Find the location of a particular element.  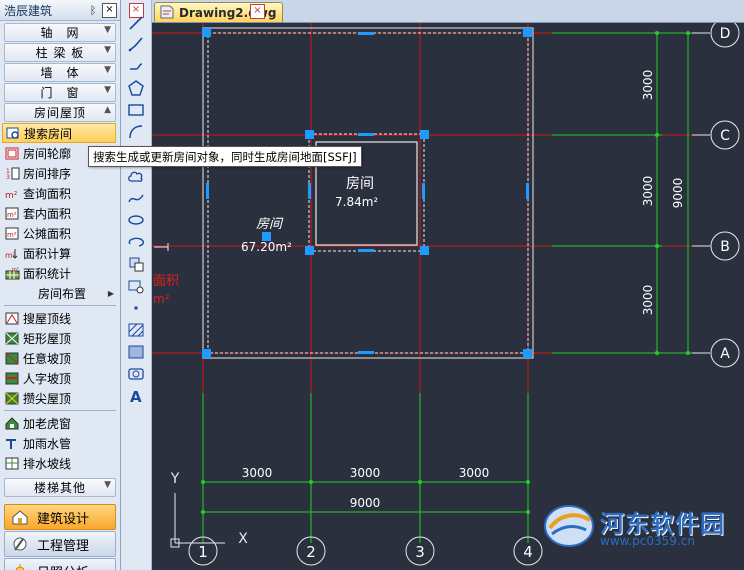

menu-item-gable-roof: 人字坡顶 is located at coordinates (60, 378).